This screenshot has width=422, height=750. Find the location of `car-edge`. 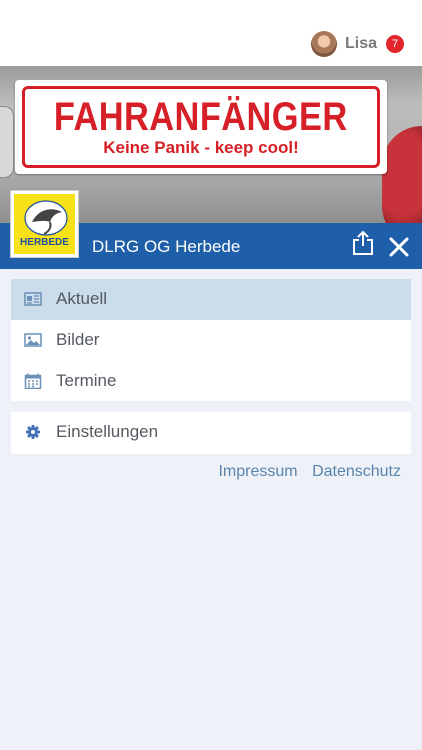

car-edge is located at coordinates (7, 142).